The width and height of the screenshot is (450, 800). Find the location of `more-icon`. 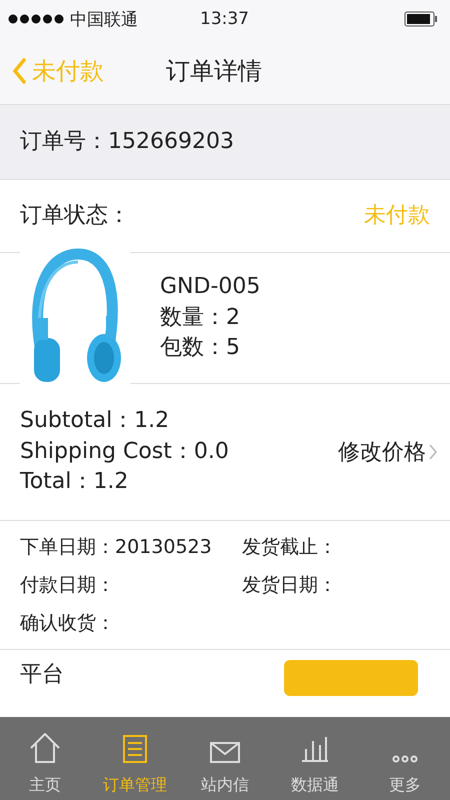

more-icon is located at coordinates (405, 759).